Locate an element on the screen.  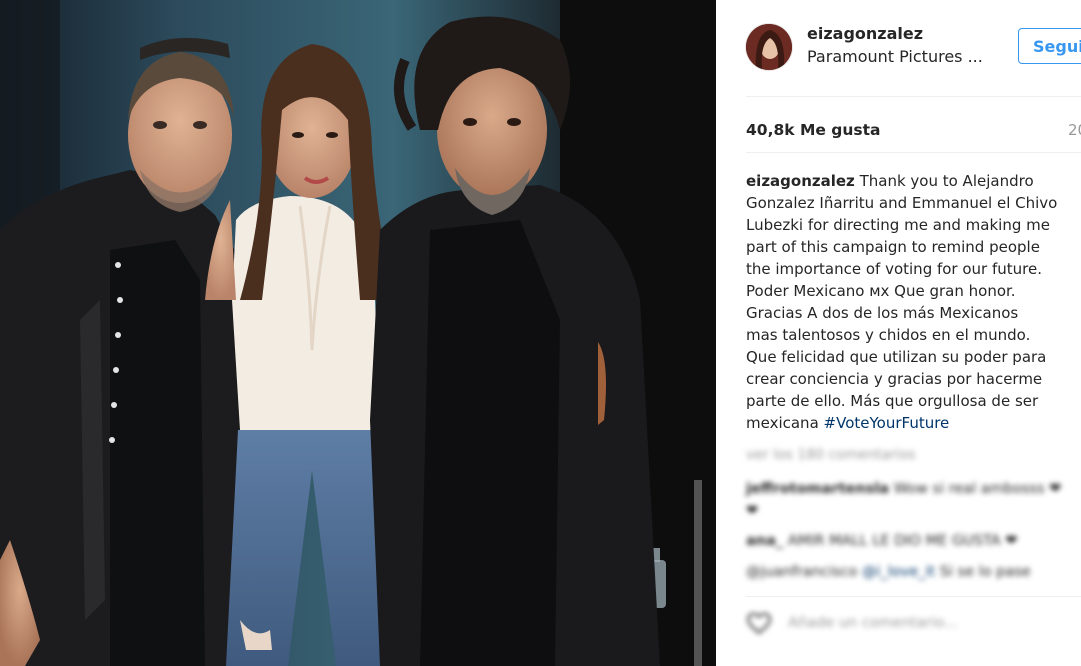
caption-line: mas talentosos y chidos en el mundo. is located at coordinates (888, 335).